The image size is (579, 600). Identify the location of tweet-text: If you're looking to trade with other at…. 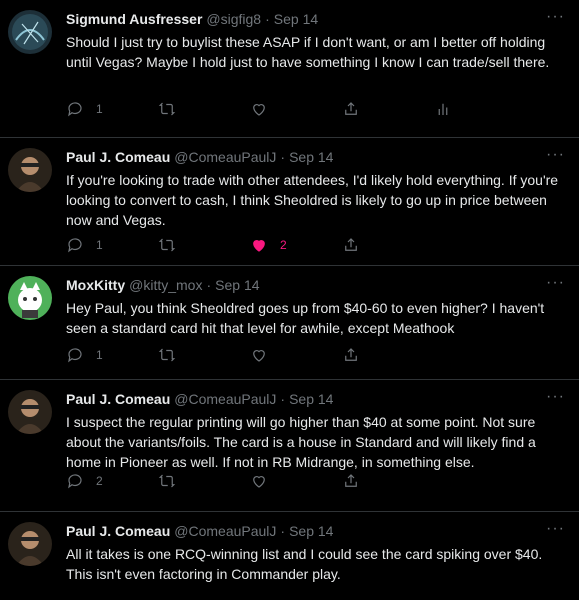
(312, 200).